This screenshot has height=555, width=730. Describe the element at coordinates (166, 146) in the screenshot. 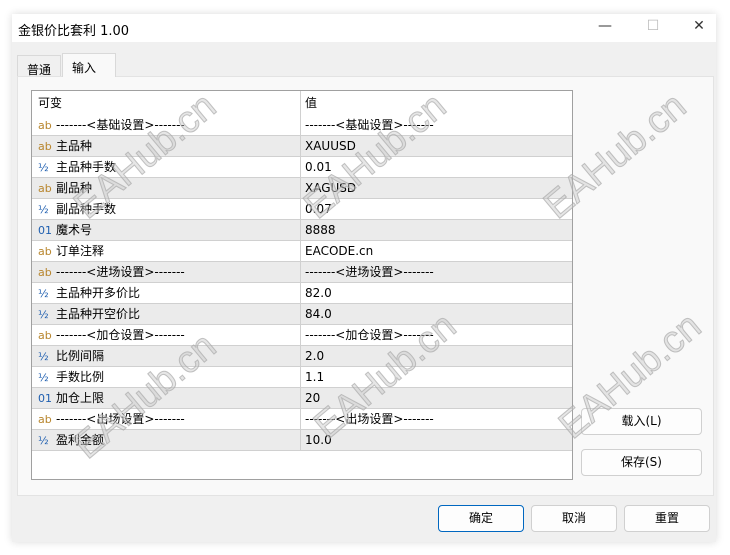

I see `variable-cell: ab 主品种` at that location.